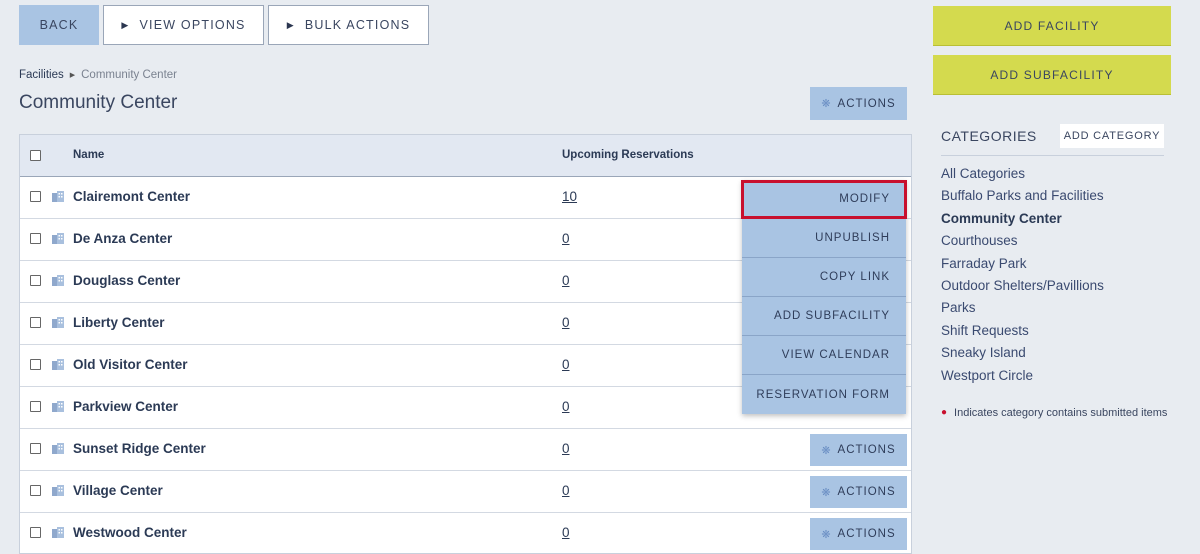 This screenshot has width=1200, height=554. Describe the element at coordinates (119, 322) in the screenshot. I see `facility-name-link: Liberty Center` at that location.